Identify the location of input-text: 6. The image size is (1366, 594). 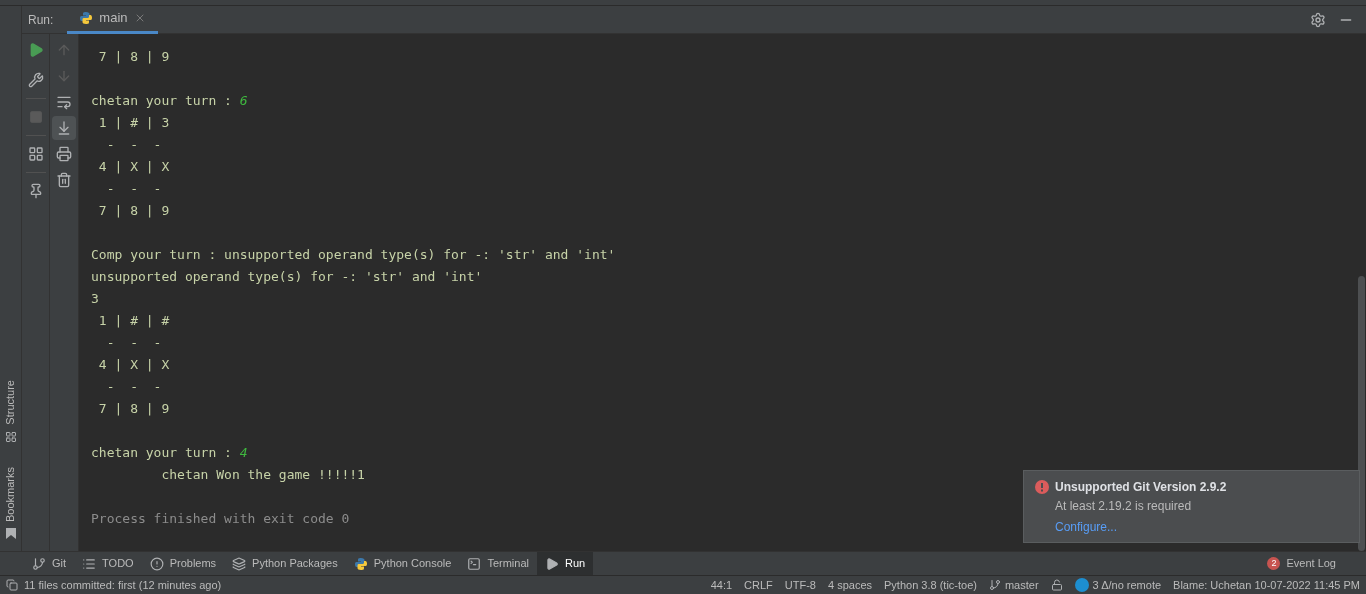
(243, 101).